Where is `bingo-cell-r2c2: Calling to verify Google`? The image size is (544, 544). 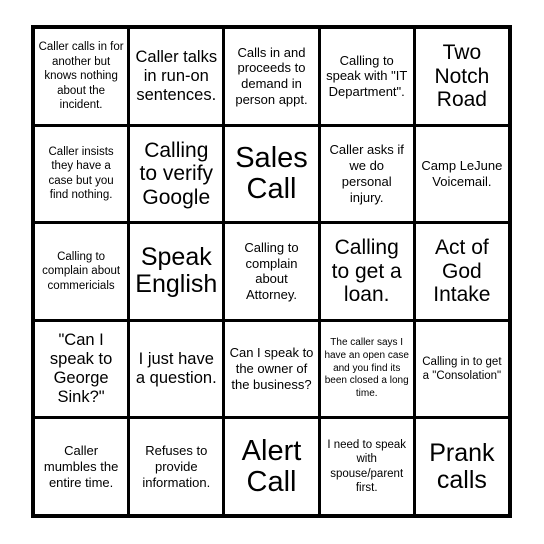
bingo-cell-r2c2: Calling to verify Google is located at coordinates (176, 174).